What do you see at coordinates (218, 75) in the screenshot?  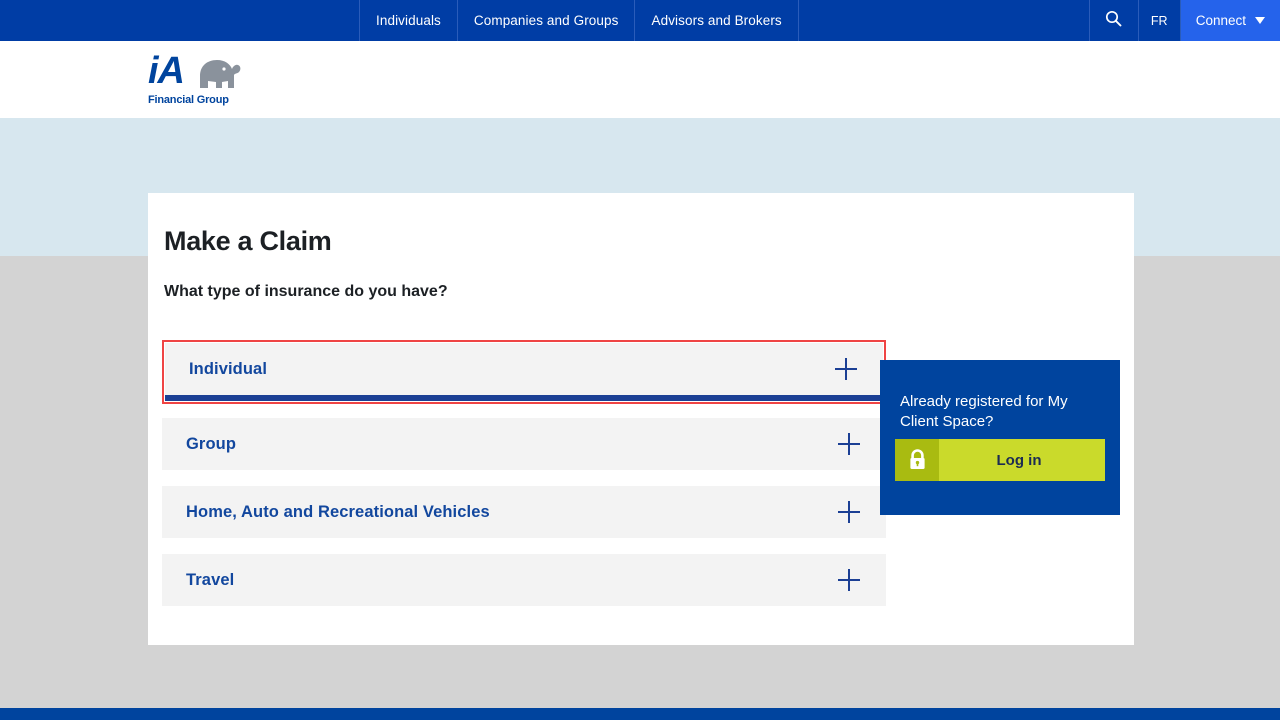 I see `elephant-icon` at bounding box center [218, 75].